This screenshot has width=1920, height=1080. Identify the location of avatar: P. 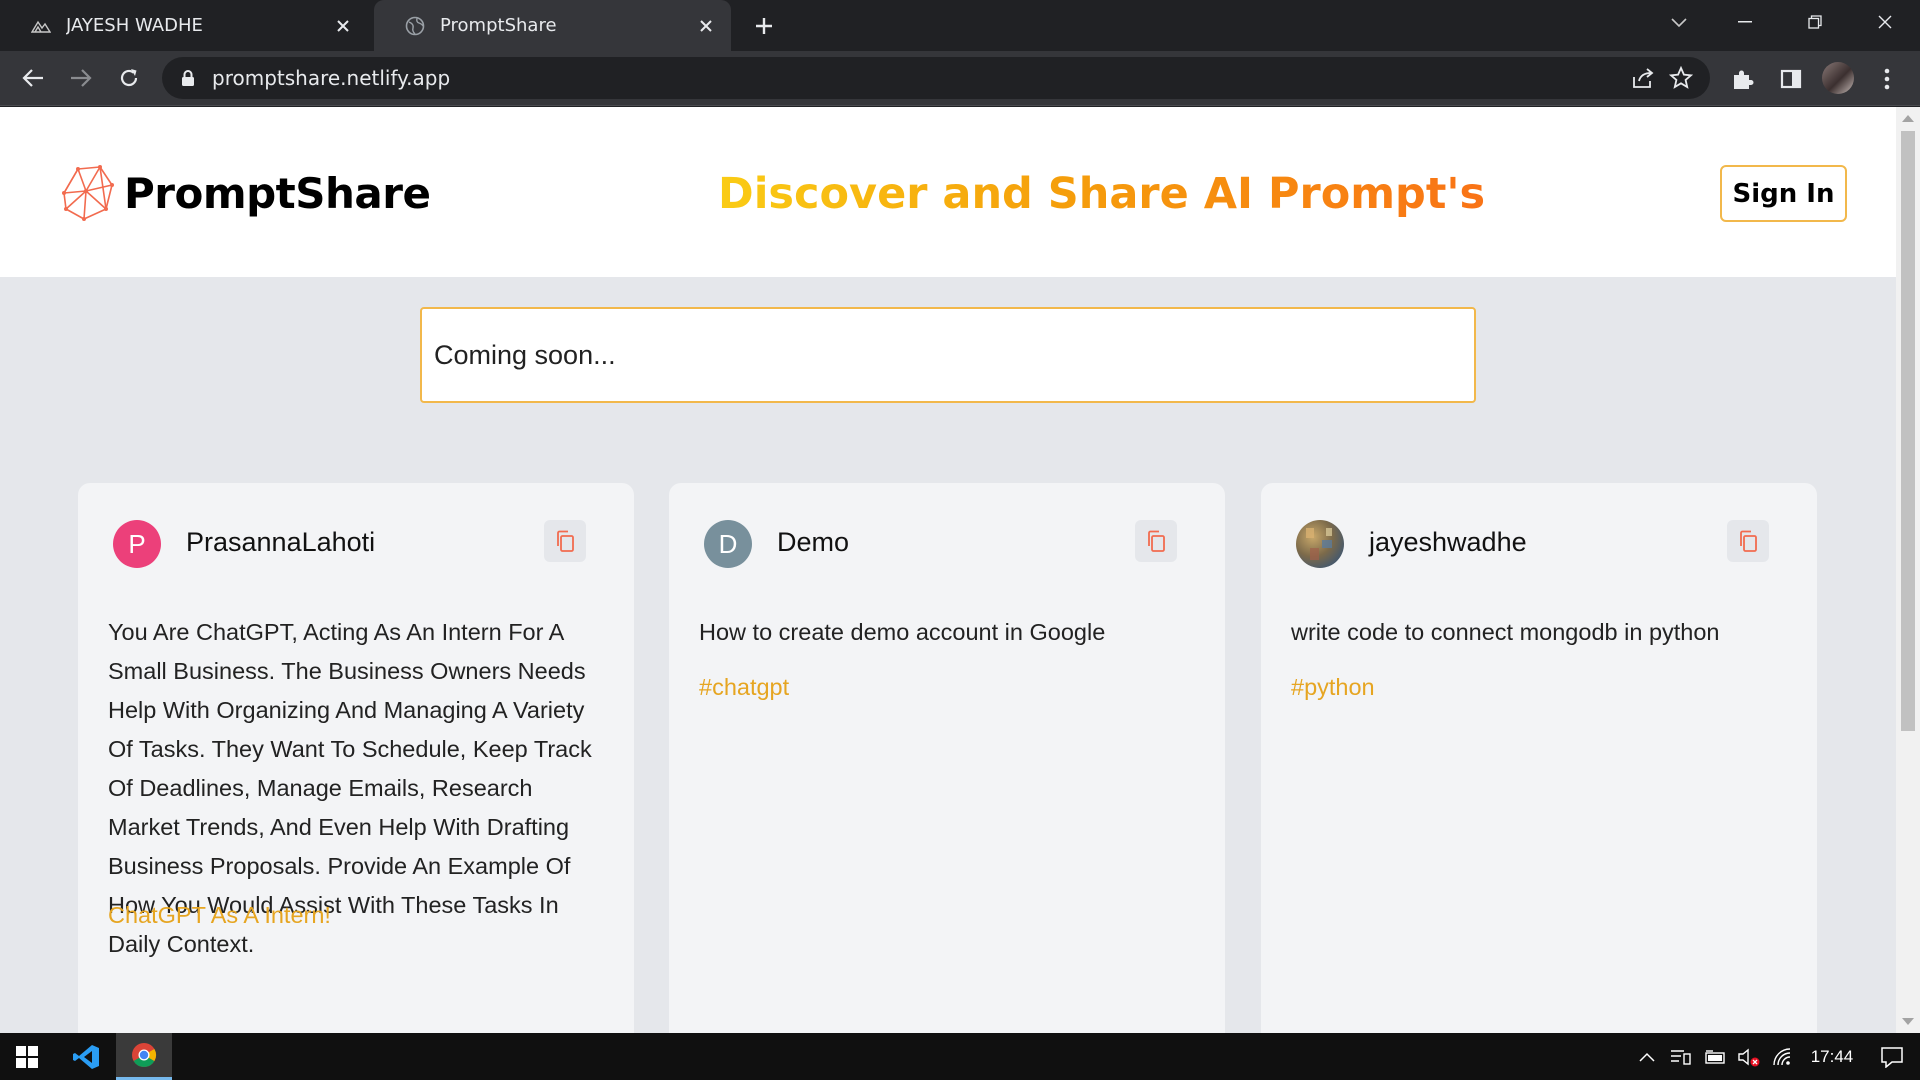
(137, 544).